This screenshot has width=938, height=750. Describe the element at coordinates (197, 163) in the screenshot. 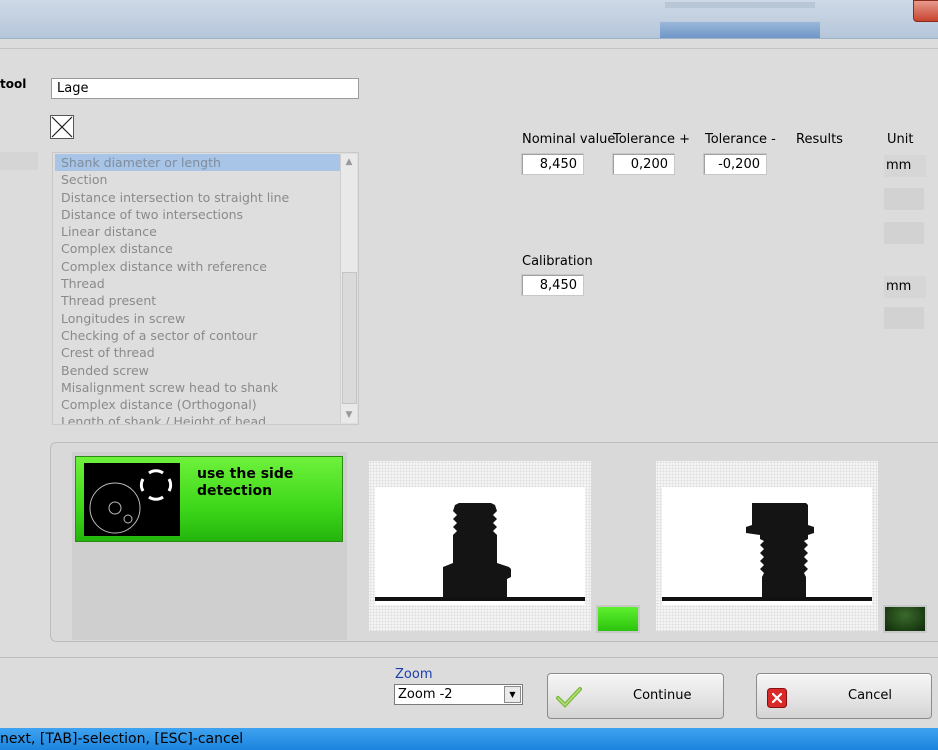

I see `list-item: Shank diameter or length` at that location.